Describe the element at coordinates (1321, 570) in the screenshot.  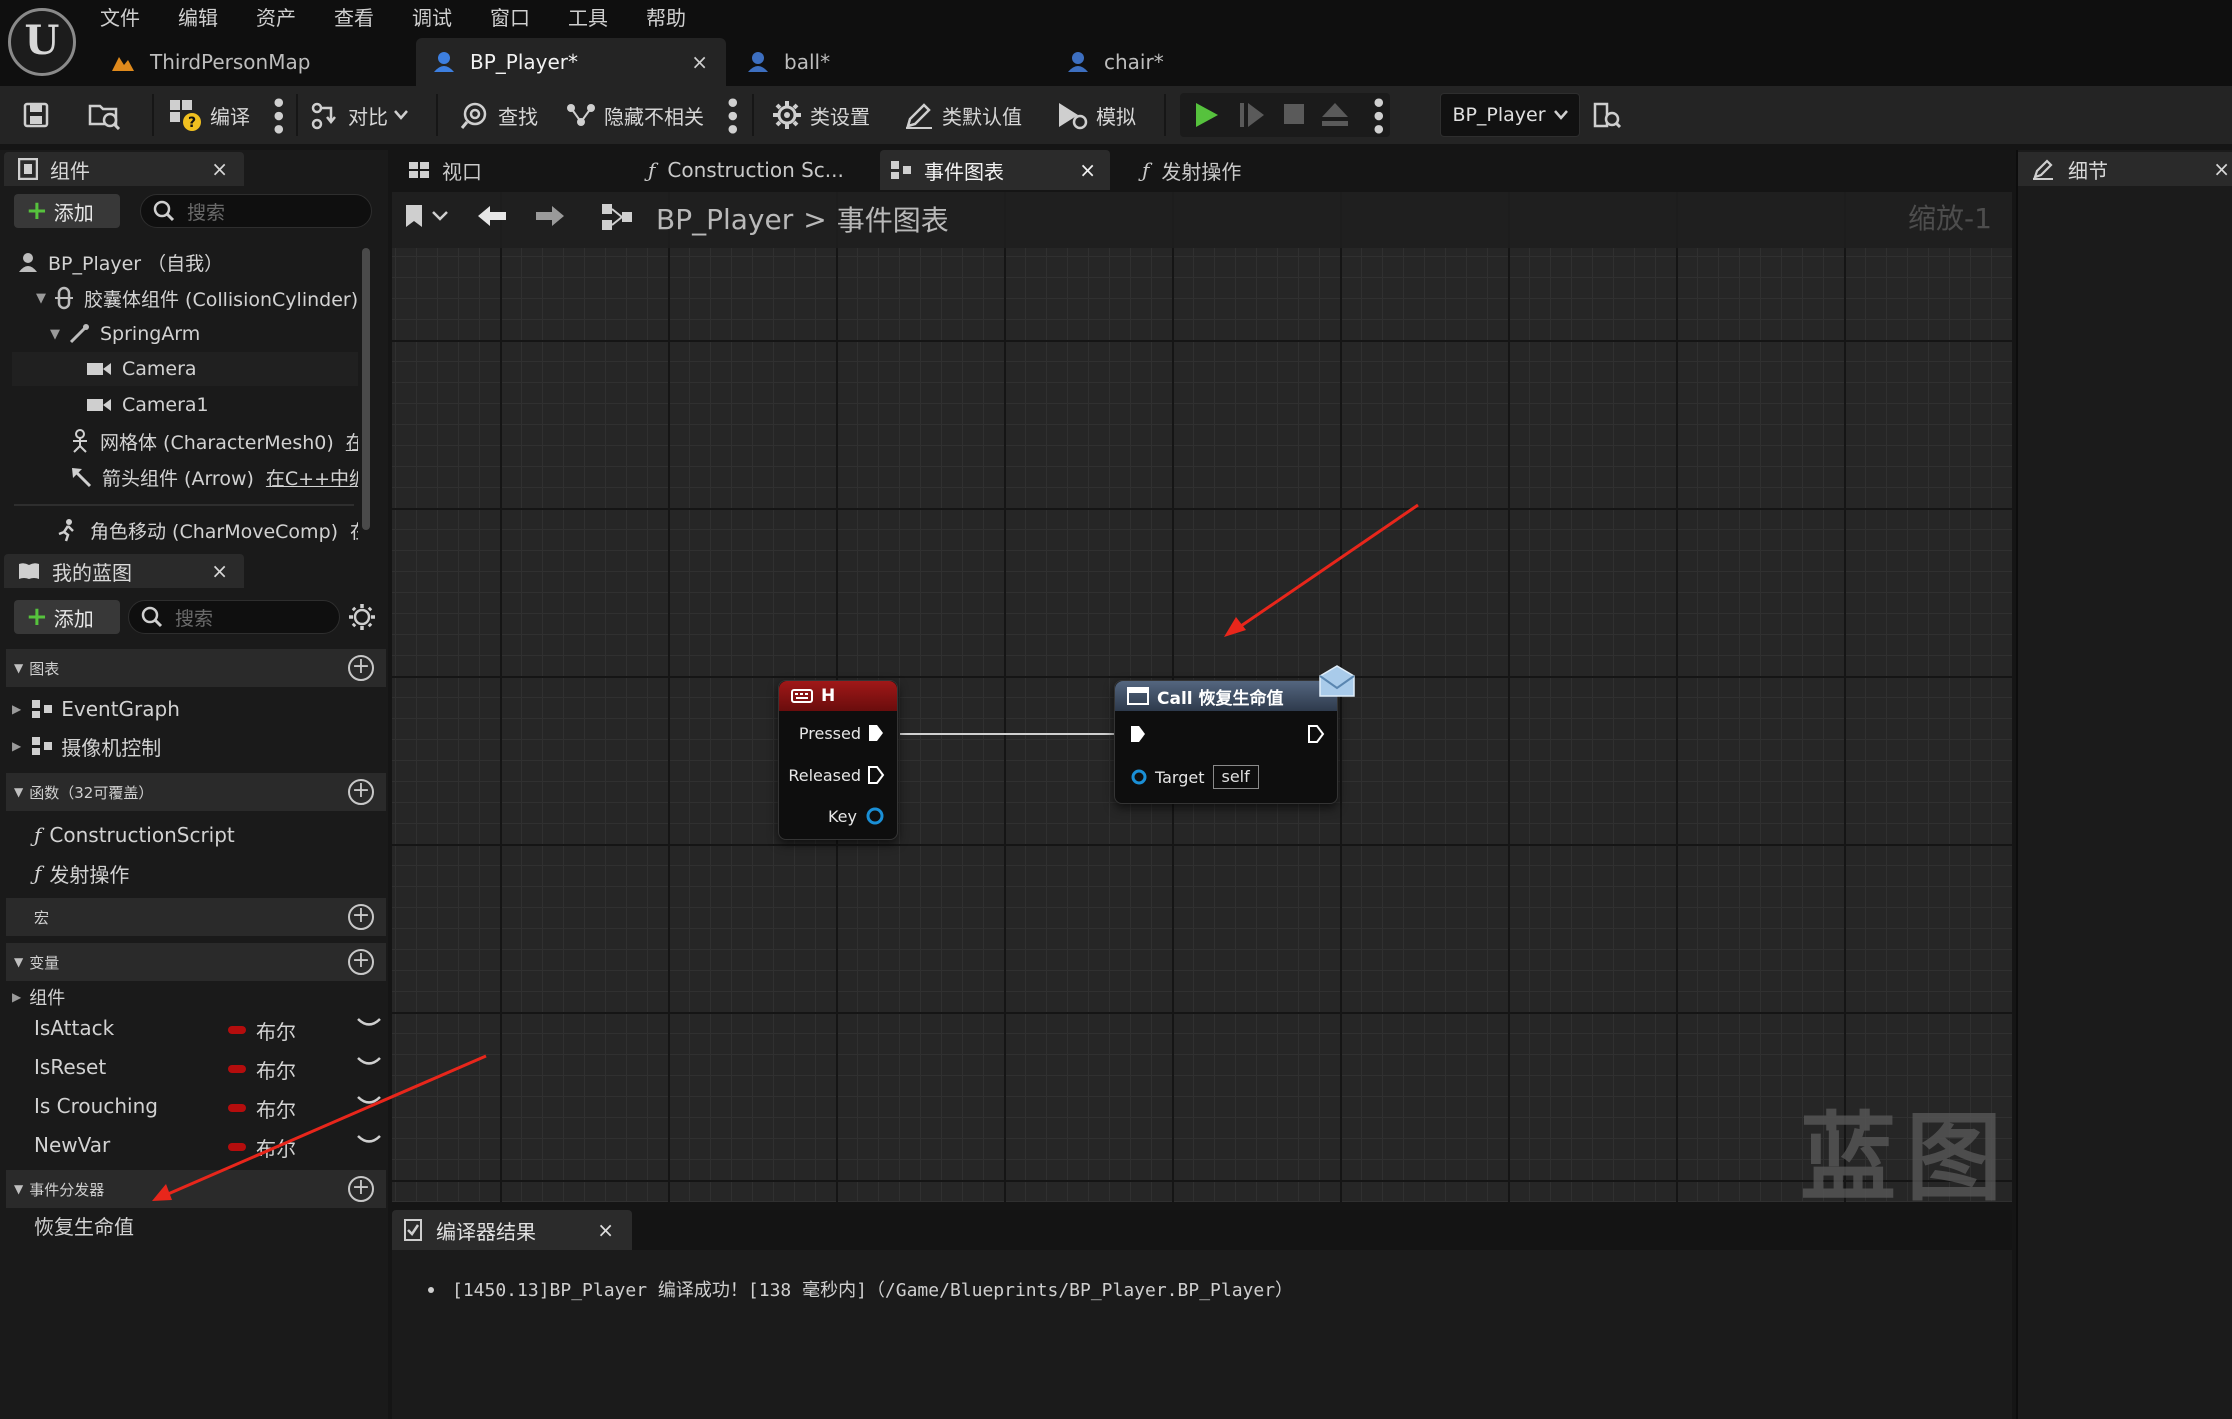
I see `annotation-arrow-graph` at that location.